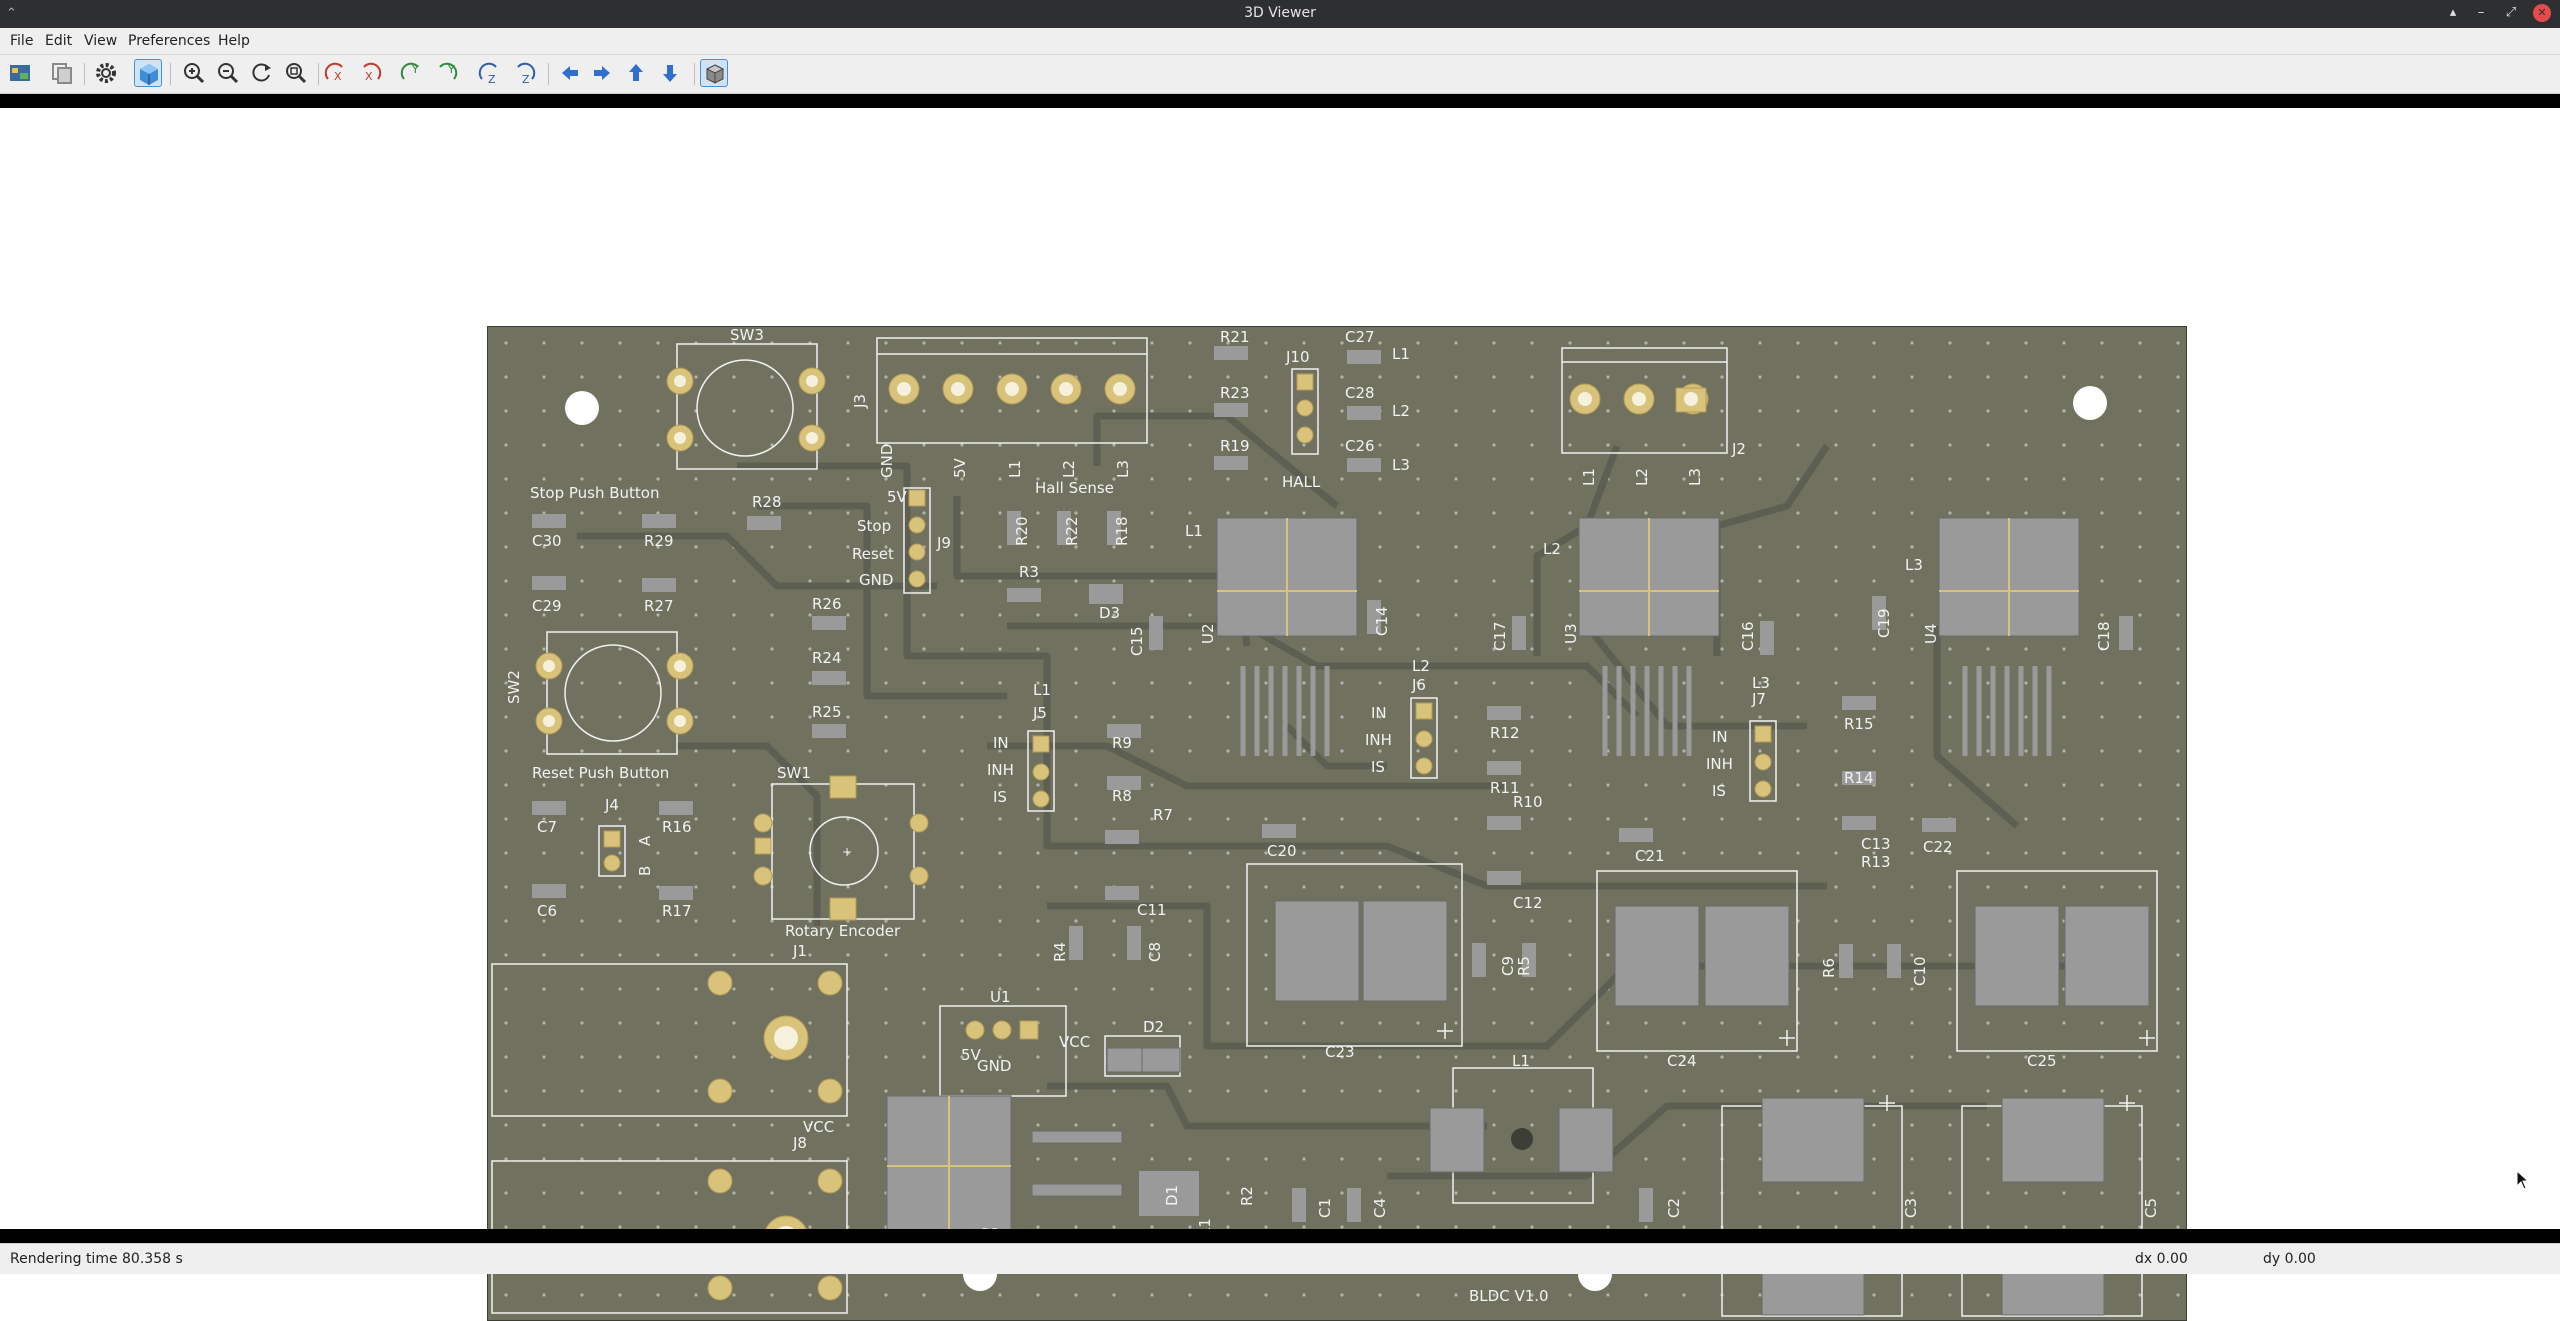 This screenshot has width=2560, height=1321. Describe the element at coordinates (228, 73) in the screenshot. I see `zoom-out-button` at that location.